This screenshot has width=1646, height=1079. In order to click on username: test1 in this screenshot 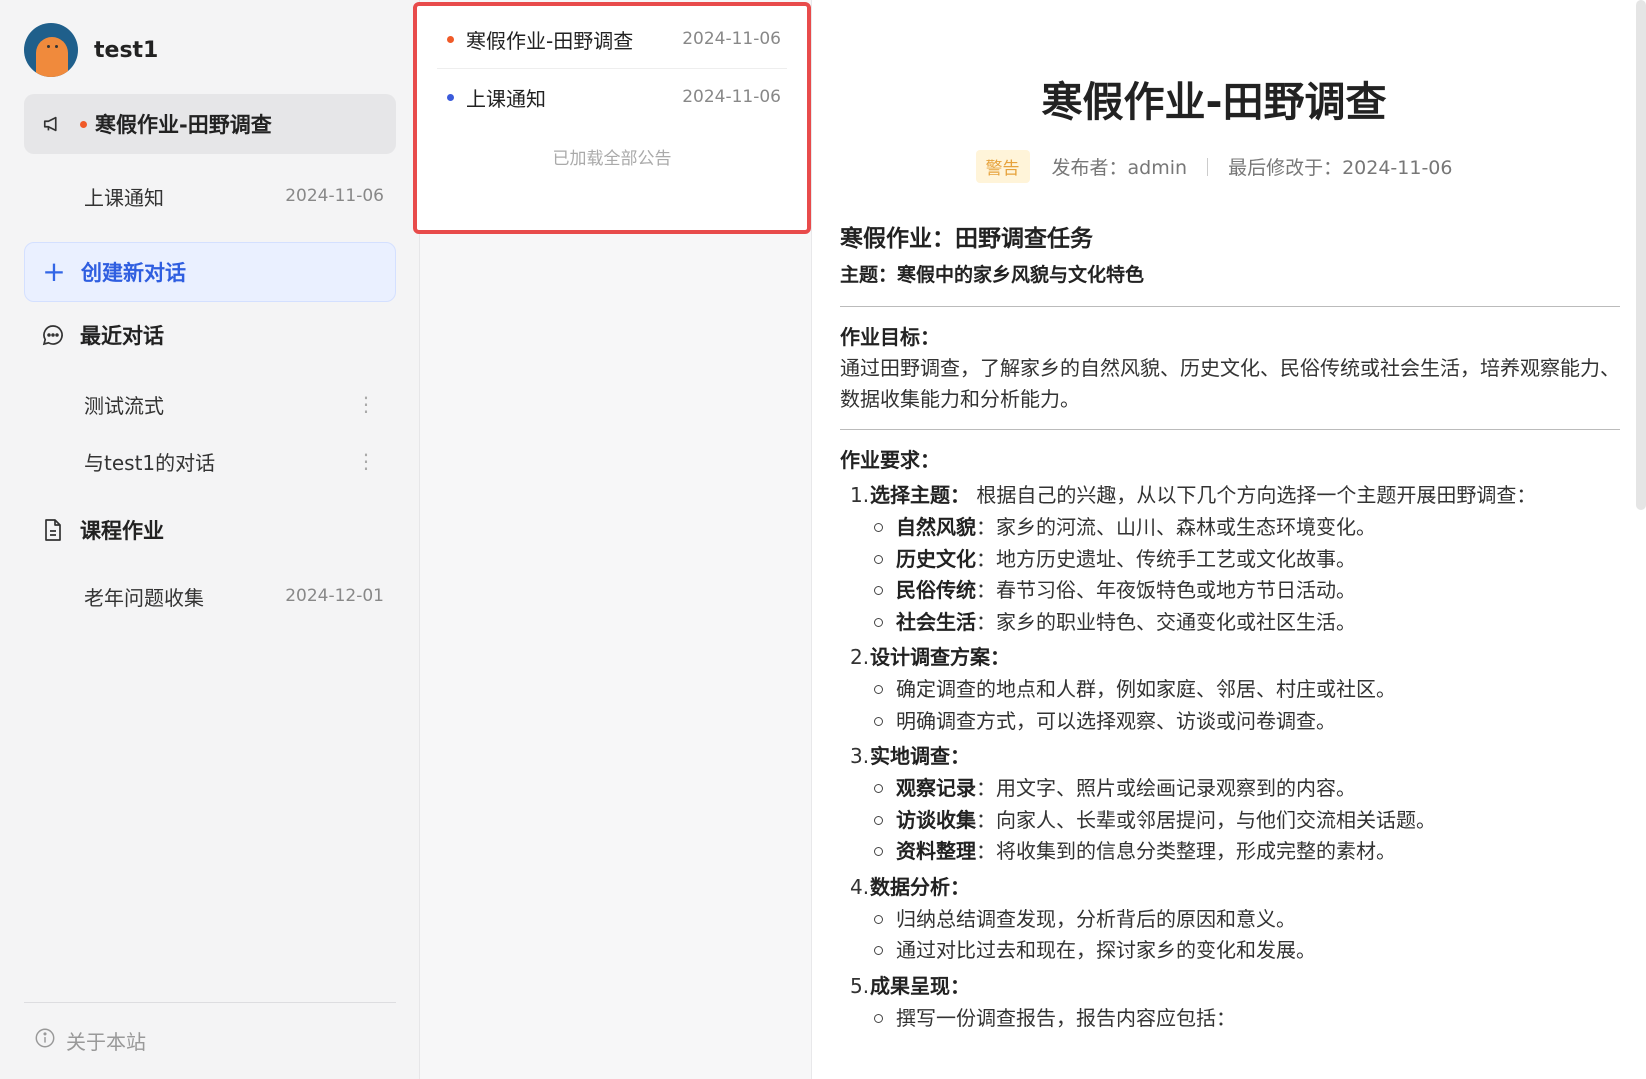, I will do `click(126, 50)`.